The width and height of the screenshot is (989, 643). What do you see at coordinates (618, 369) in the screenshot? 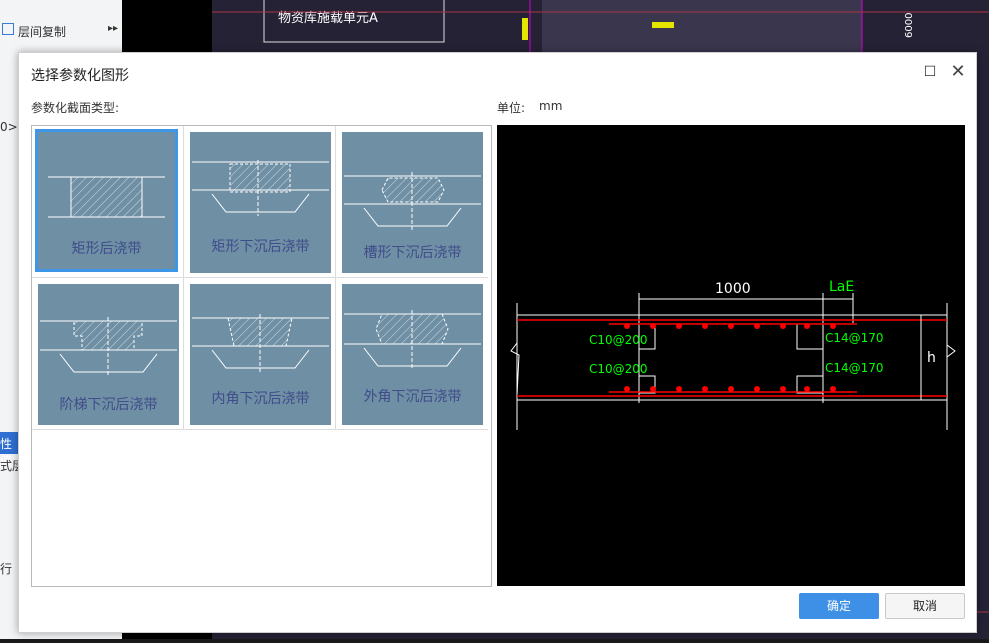
I see `rebar-label-bottom-left: C10@200` at bounding box center [618, 369].